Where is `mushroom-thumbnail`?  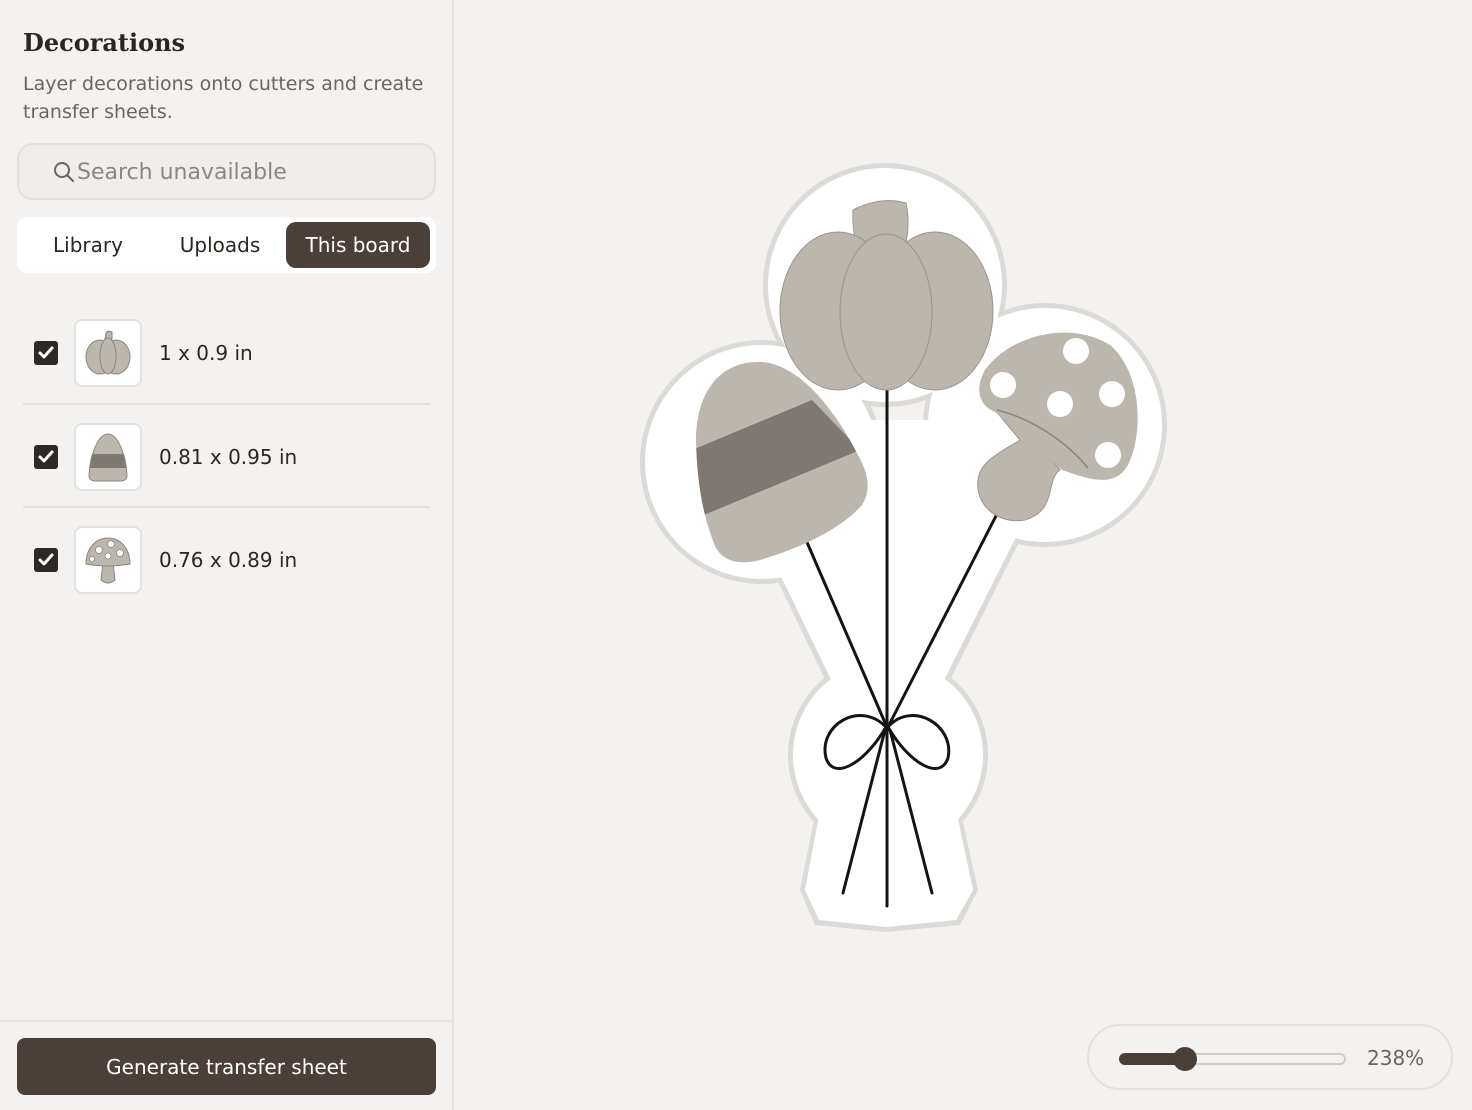 mushroom-thumbnail is located at coordinates (108, 560).